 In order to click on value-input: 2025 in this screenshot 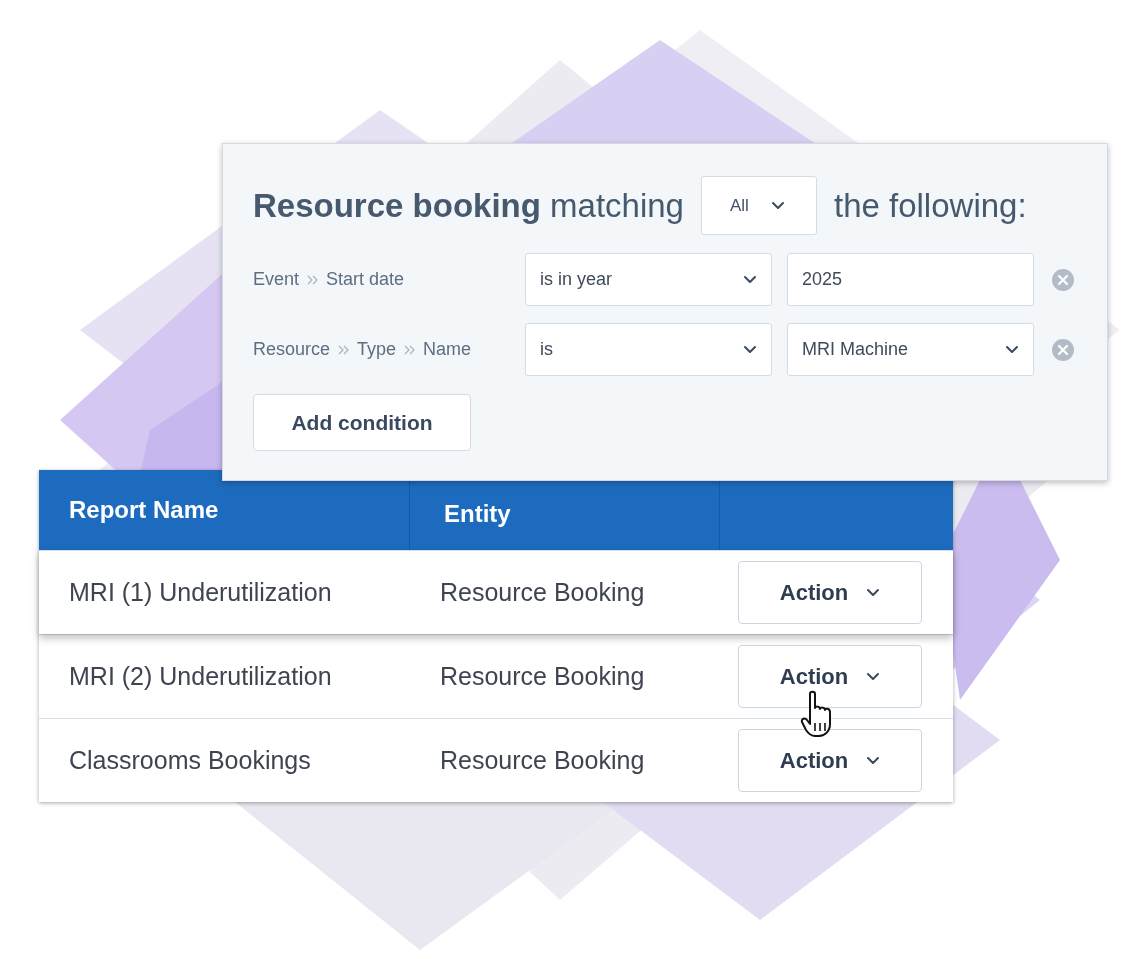, I will do `click(910, 279)`.